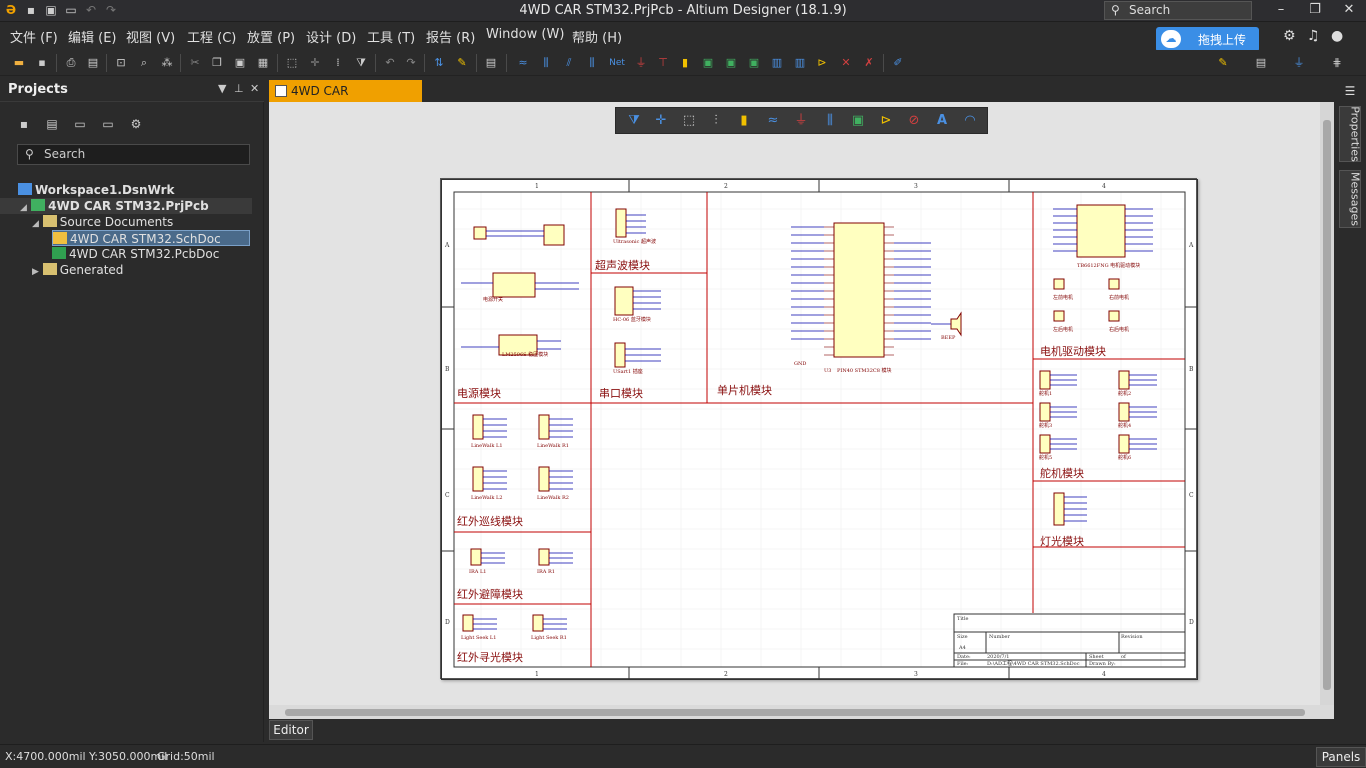  What do you see at coordinates (546, 63) in the screenshot?
I see `place-bus-icon: ⫼` at bounding box center [546, 63].